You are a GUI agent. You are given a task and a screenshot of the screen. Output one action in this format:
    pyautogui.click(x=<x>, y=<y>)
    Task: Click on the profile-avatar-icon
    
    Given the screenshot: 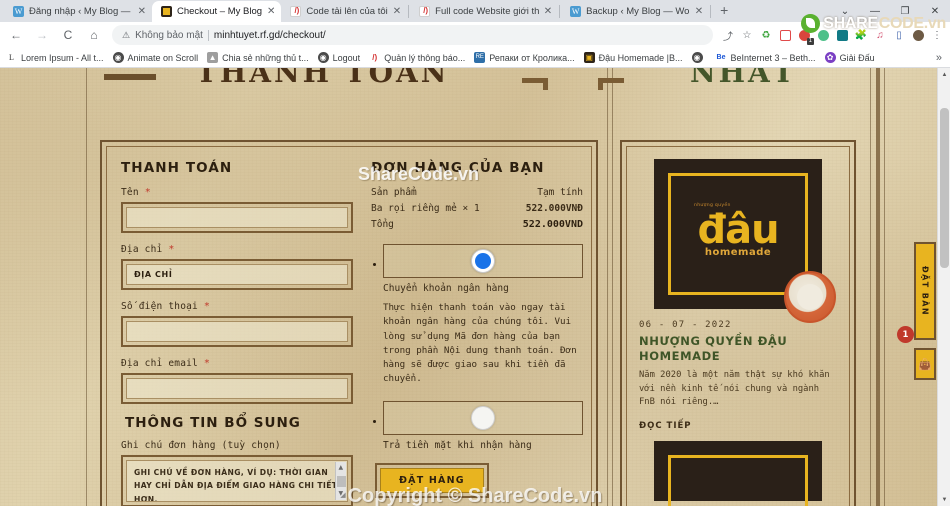 What is the action you would take?
    pyautogui.click(x=918, y=35)
    